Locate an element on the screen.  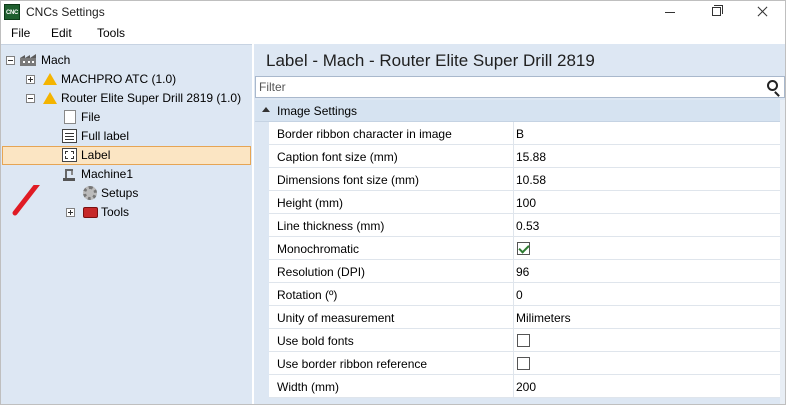
tree-item-label: Machine1 is located at coordinates (107, 174).